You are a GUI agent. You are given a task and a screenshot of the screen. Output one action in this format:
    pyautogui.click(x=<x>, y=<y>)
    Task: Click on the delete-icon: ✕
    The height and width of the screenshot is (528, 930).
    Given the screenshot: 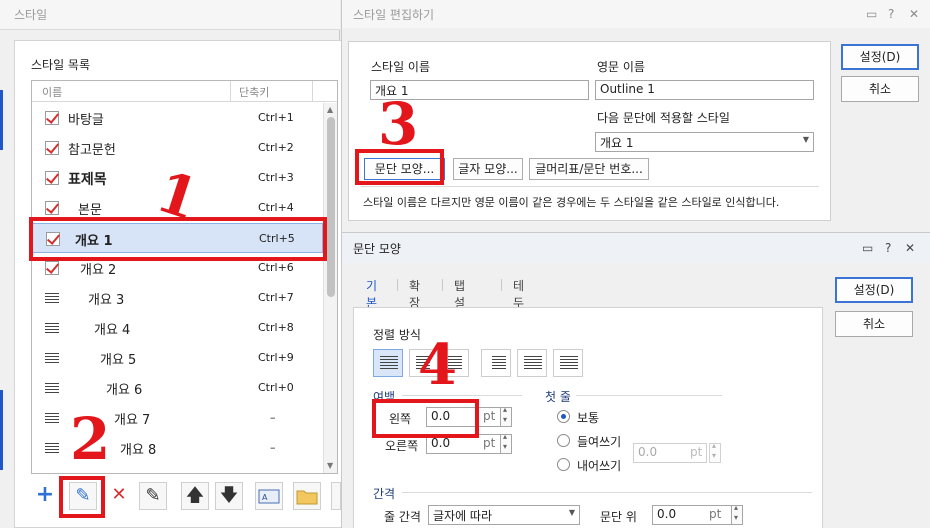 What is the action you would take?
    pyautogui.click(x=119, y=494)
    